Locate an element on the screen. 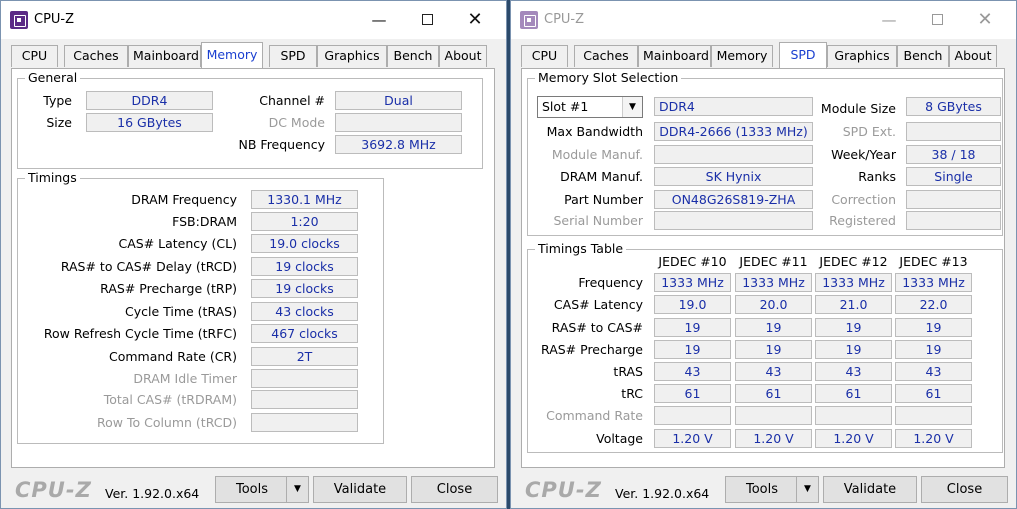 Image resolution: width=1017 pixels, height=509 pixels. cas-latency-label: CAS# Latency is located at coordinates (598, 304).